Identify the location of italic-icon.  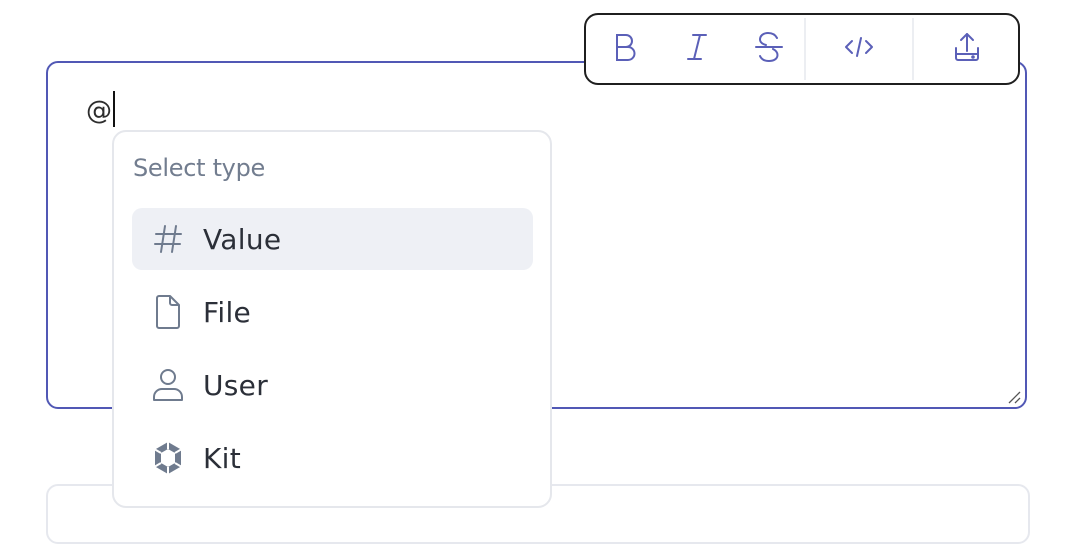
(697, 49).